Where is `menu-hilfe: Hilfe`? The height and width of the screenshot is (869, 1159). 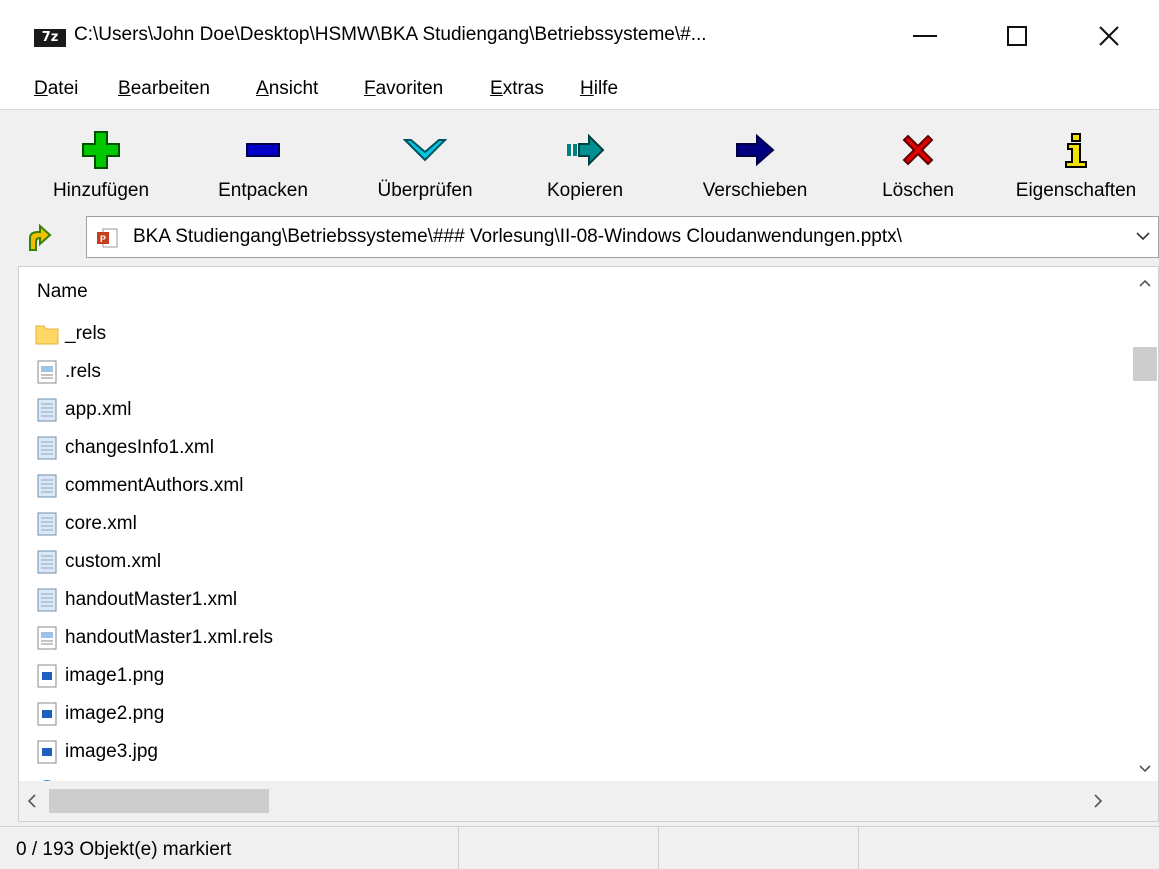 menu-hilfe: Hilfe is located at coordinates (599, 89).